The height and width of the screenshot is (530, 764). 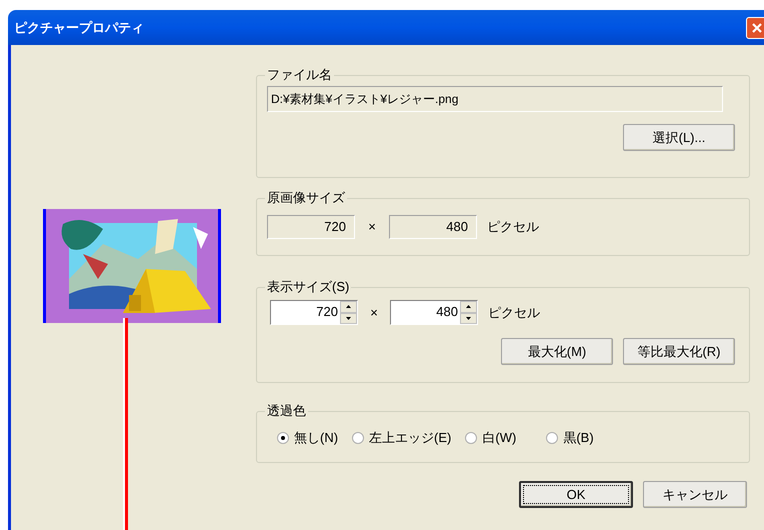 I want to click on path-field: D:¥素材集¥イラスト¥レジャー.png, so click(x=495, y=99).